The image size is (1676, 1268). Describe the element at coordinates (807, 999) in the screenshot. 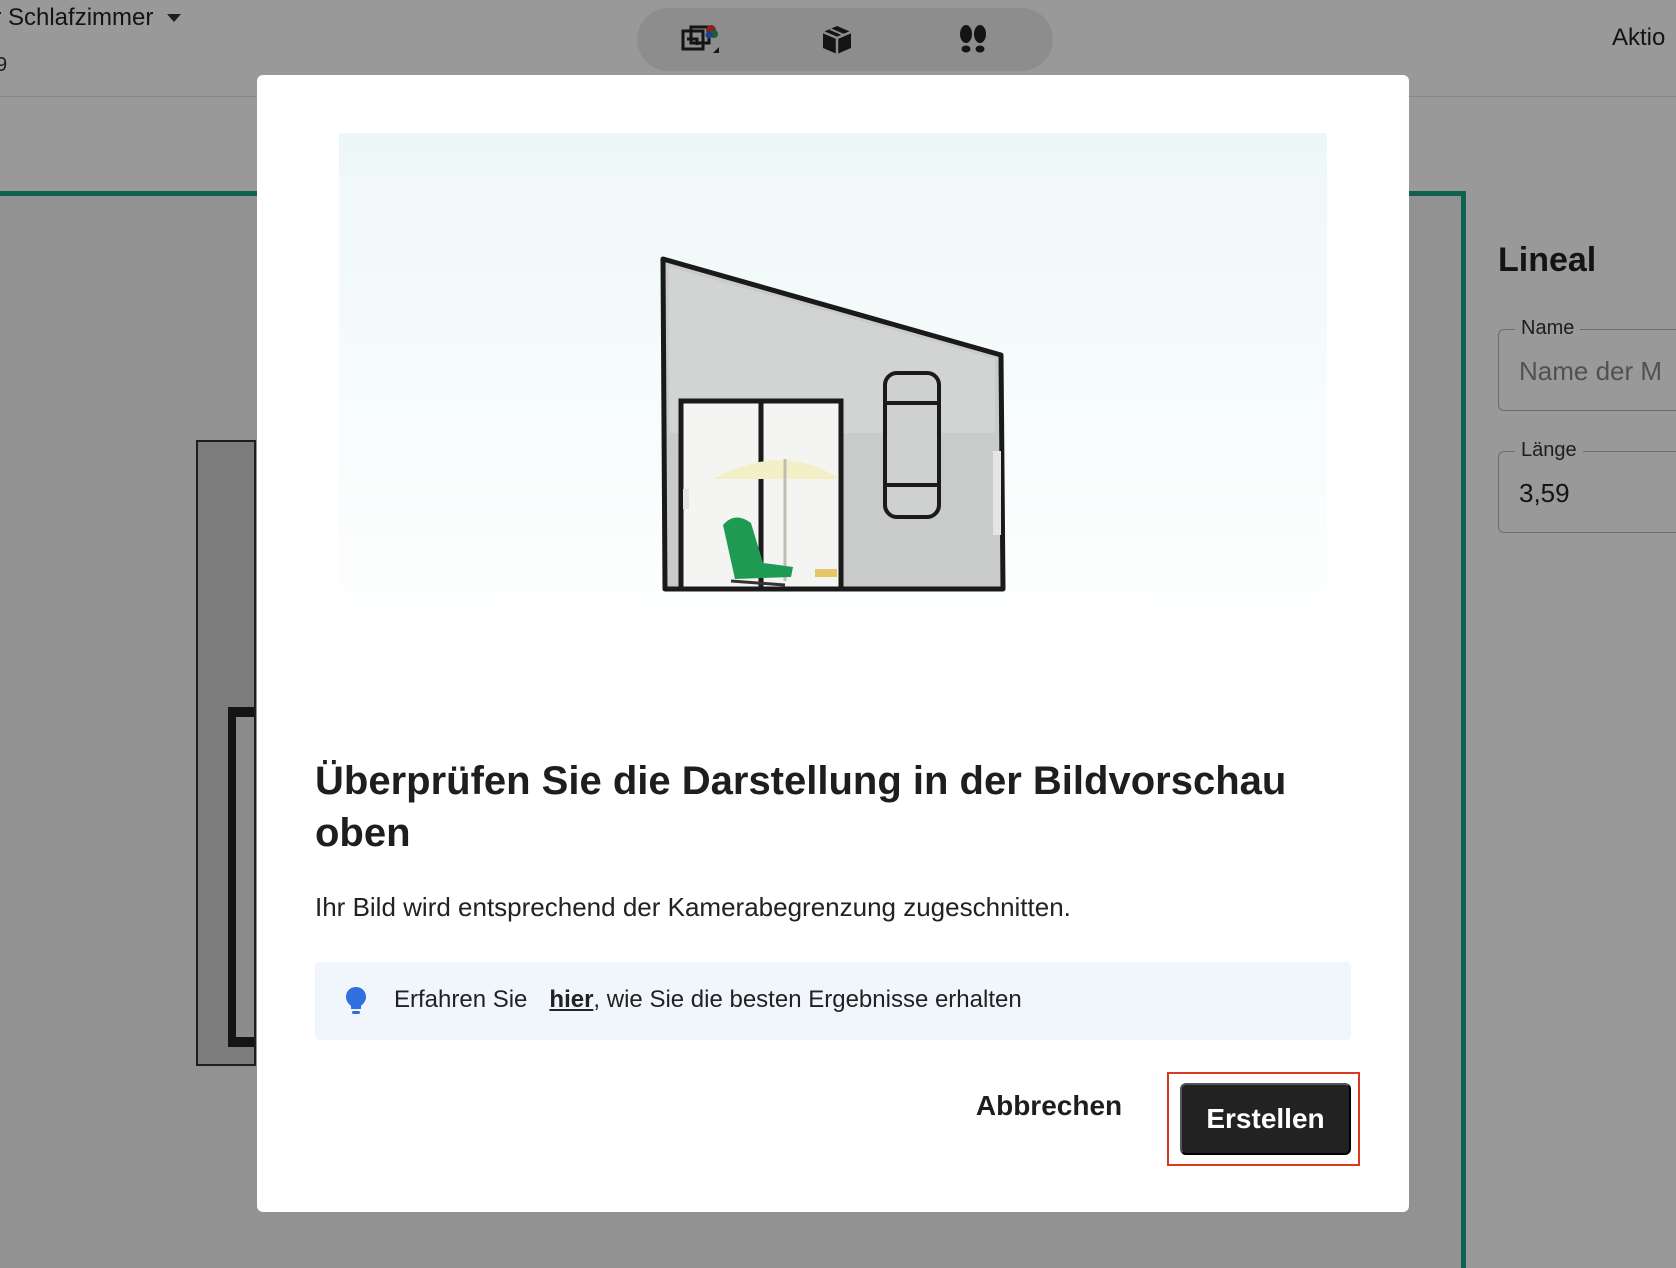

I see `tip-suffix: , wie Sie die besten Ergebnisse erhalten` at that location.